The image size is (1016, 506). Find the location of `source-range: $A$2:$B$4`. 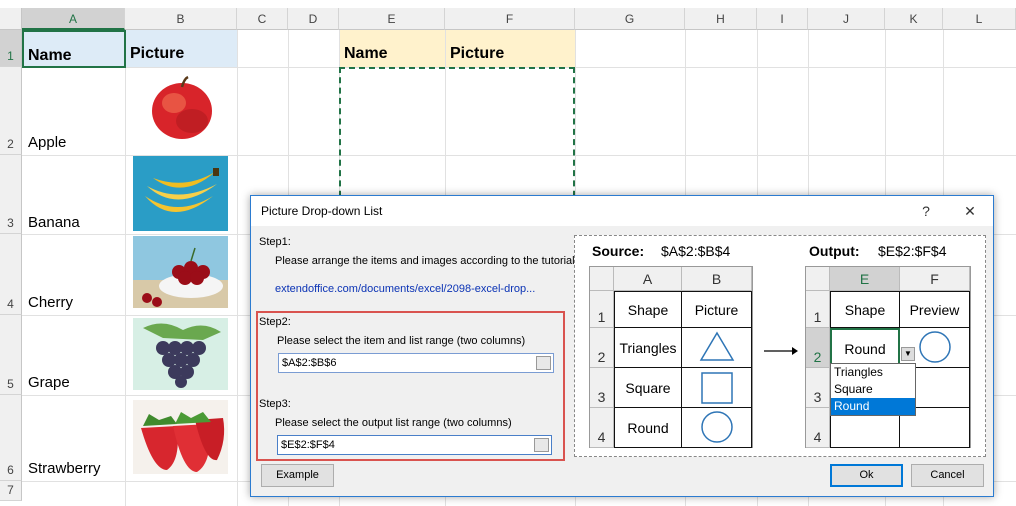

source-range: $A$2:$B$4 is located at coordinates (696, 251).